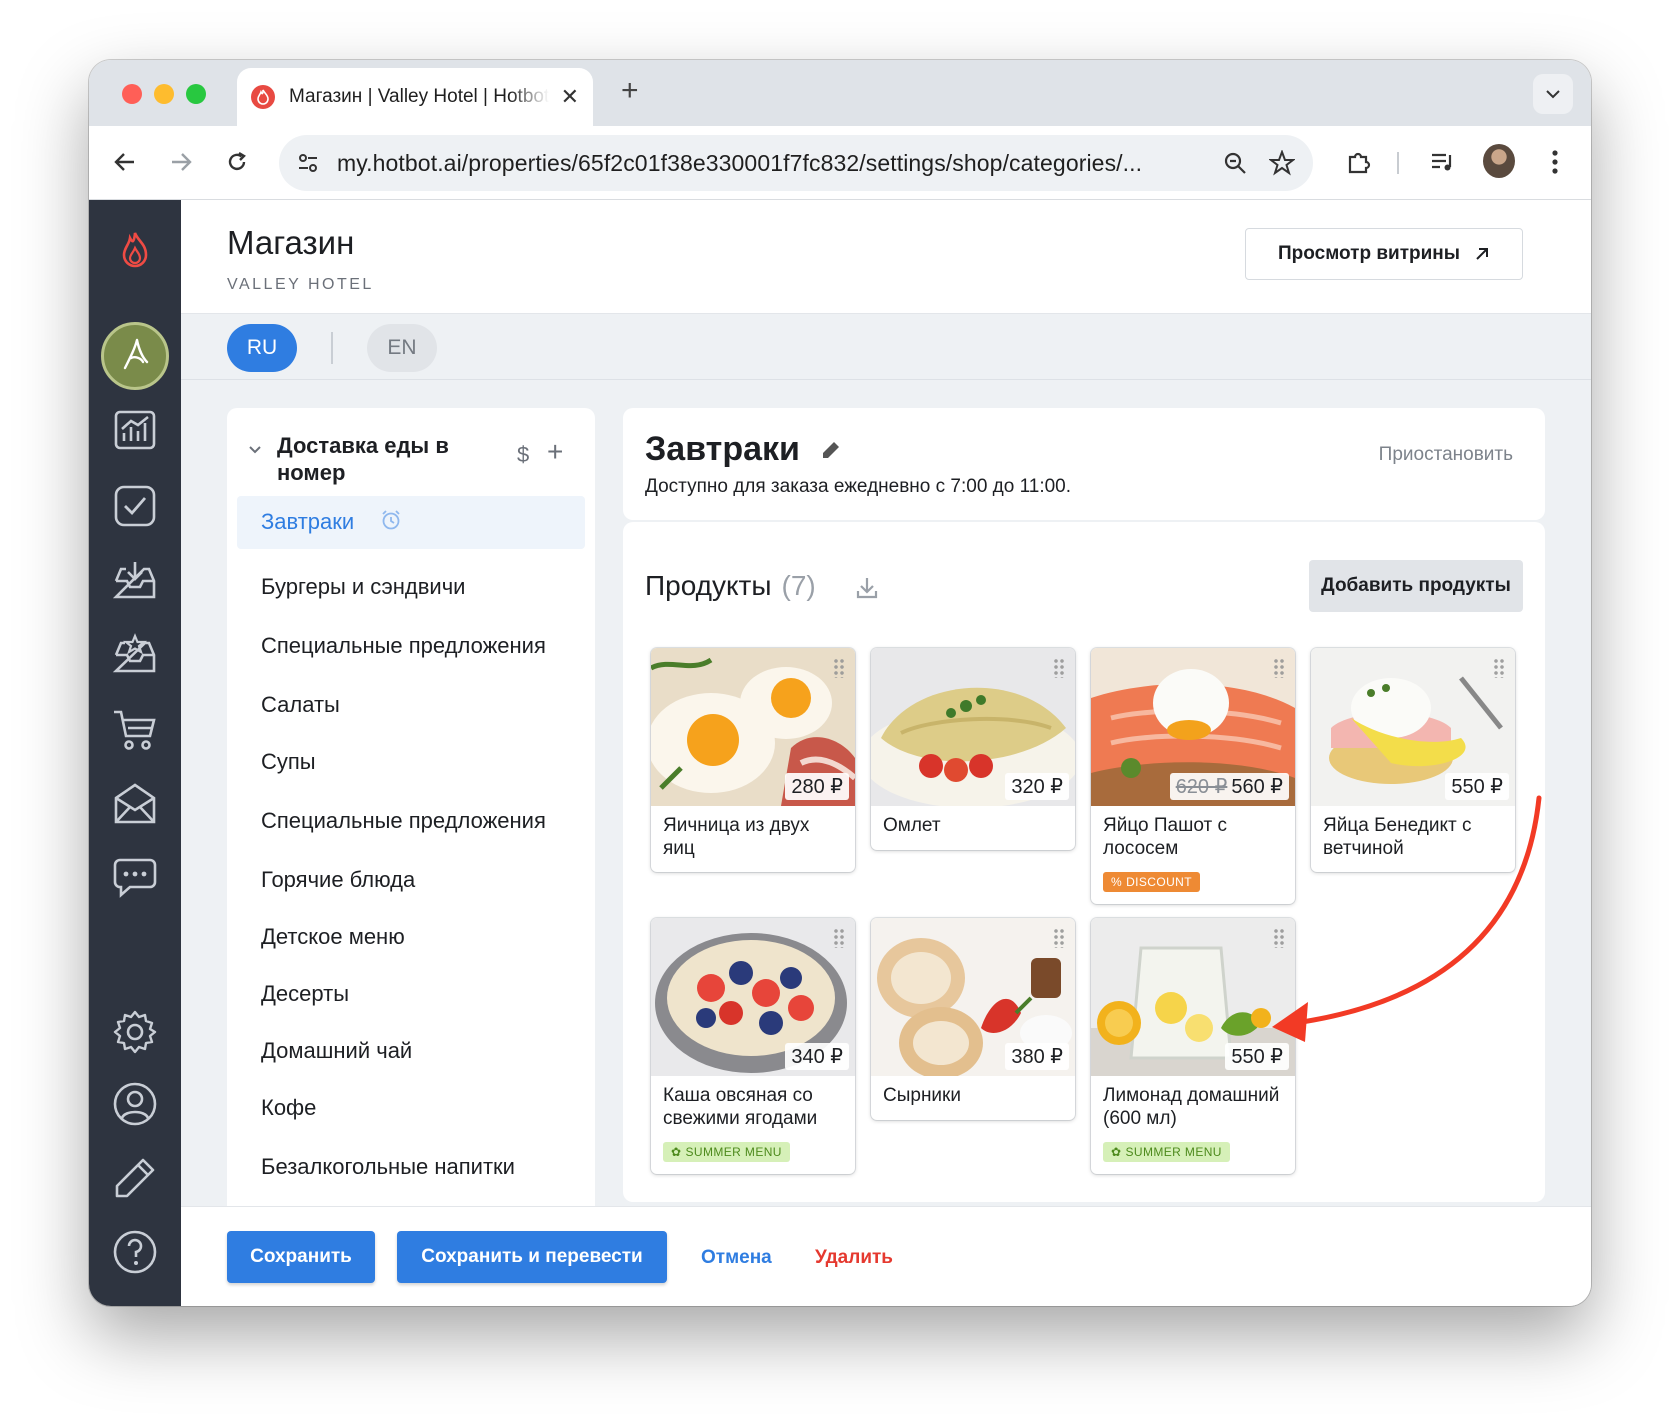 The height and width of the screenshot is (1425, 1680). Describe the element at coordinates (630, 91) in the screenshot. I see `new-tab-button: +` at that location.